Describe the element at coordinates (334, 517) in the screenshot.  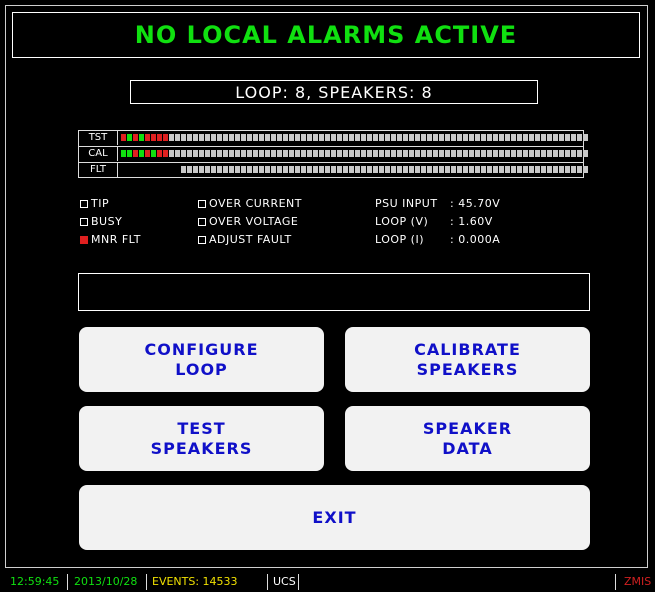
I see `exit-button: EXIT` at that location.